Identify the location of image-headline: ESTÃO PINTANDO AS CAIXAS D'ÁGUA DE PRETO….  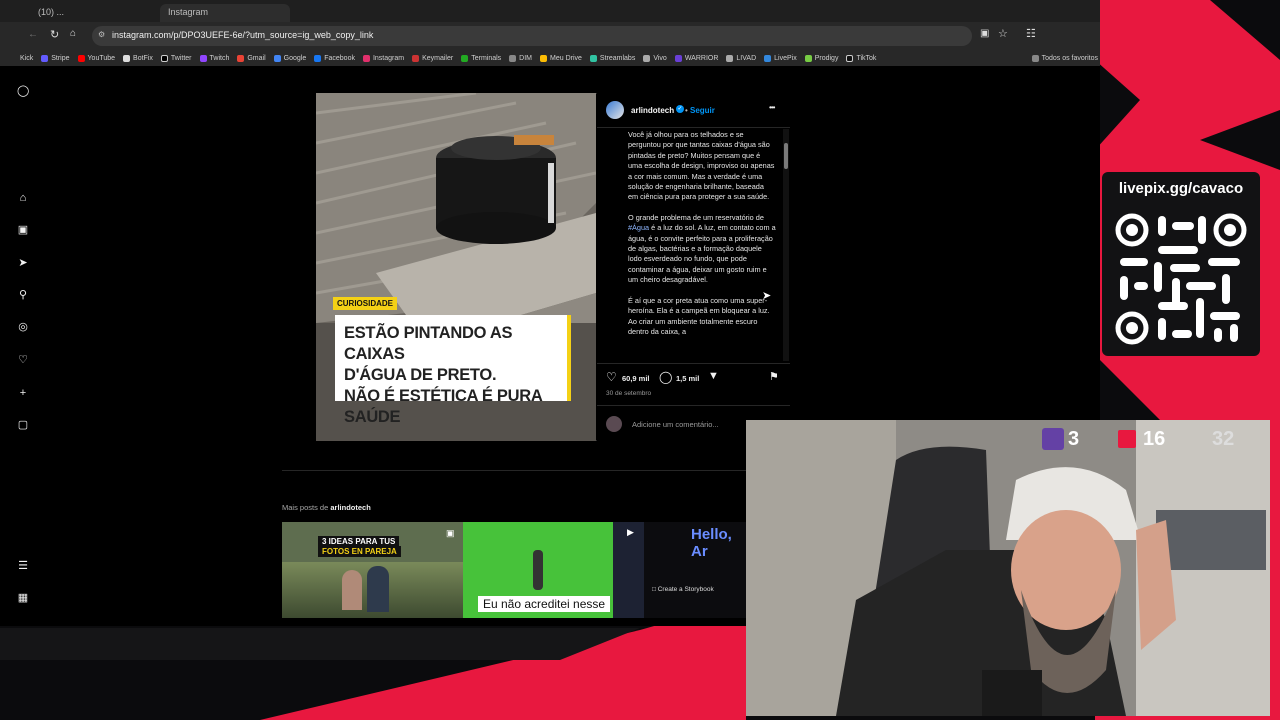
(453, 370).